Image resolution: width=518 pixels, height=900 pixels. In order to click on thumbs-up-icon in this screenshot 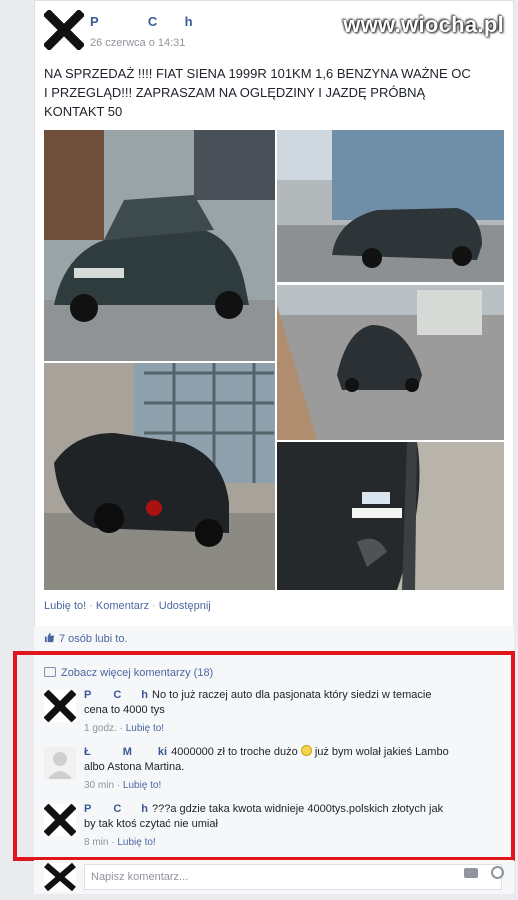, I will do `click(49, 637)`.